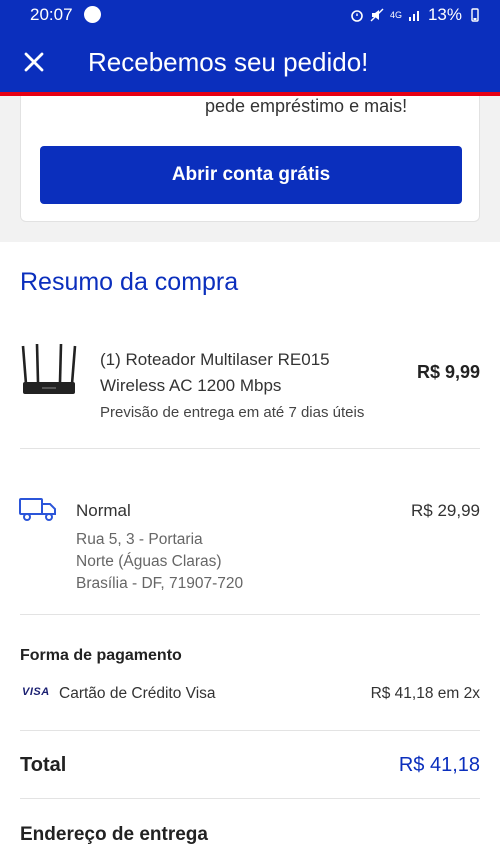  What do you see at coordinates (103, 510) in the screenshot?
I see `shipping-method: Normal` at bounding box center [103, 510].